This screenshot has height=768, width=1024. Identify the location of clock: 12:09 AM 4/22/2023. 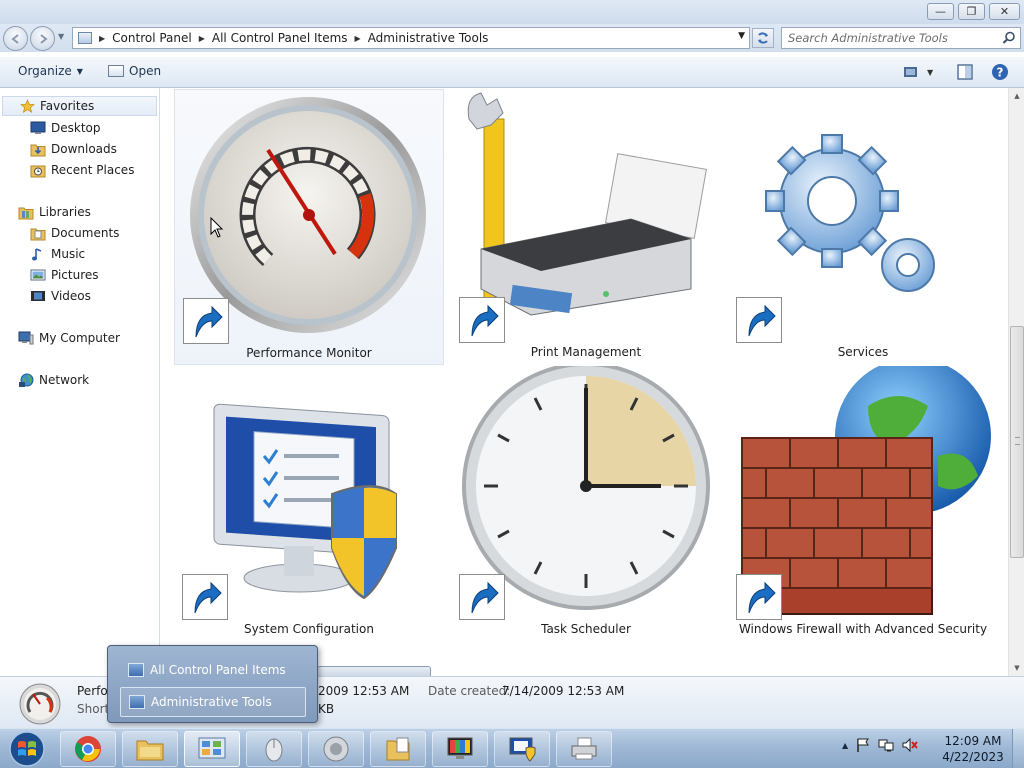
(973, 749).